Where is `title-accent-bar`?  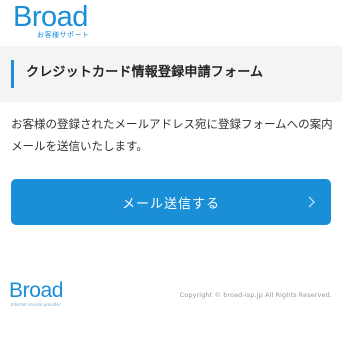 title-accent-bar is located at coordinates (12, 74).